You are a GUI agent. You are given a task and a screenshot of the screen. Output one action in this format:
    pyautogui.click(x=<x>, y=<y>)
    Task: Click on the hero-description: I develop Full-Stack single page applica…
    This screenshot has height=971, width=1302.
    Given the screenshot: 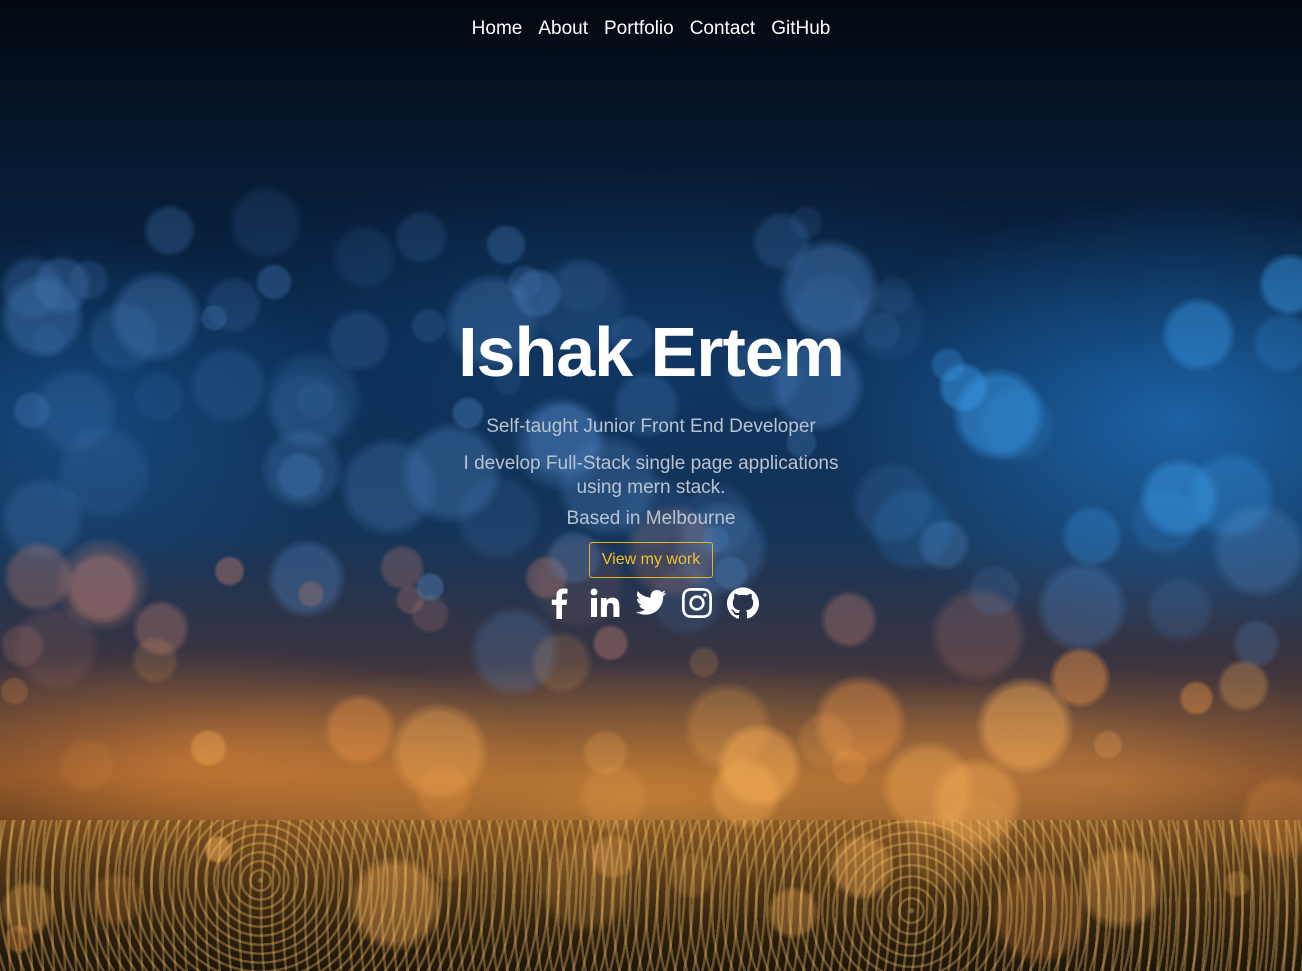 What is the action you would take?
    pyautogui.click(x=651, y=475)
    